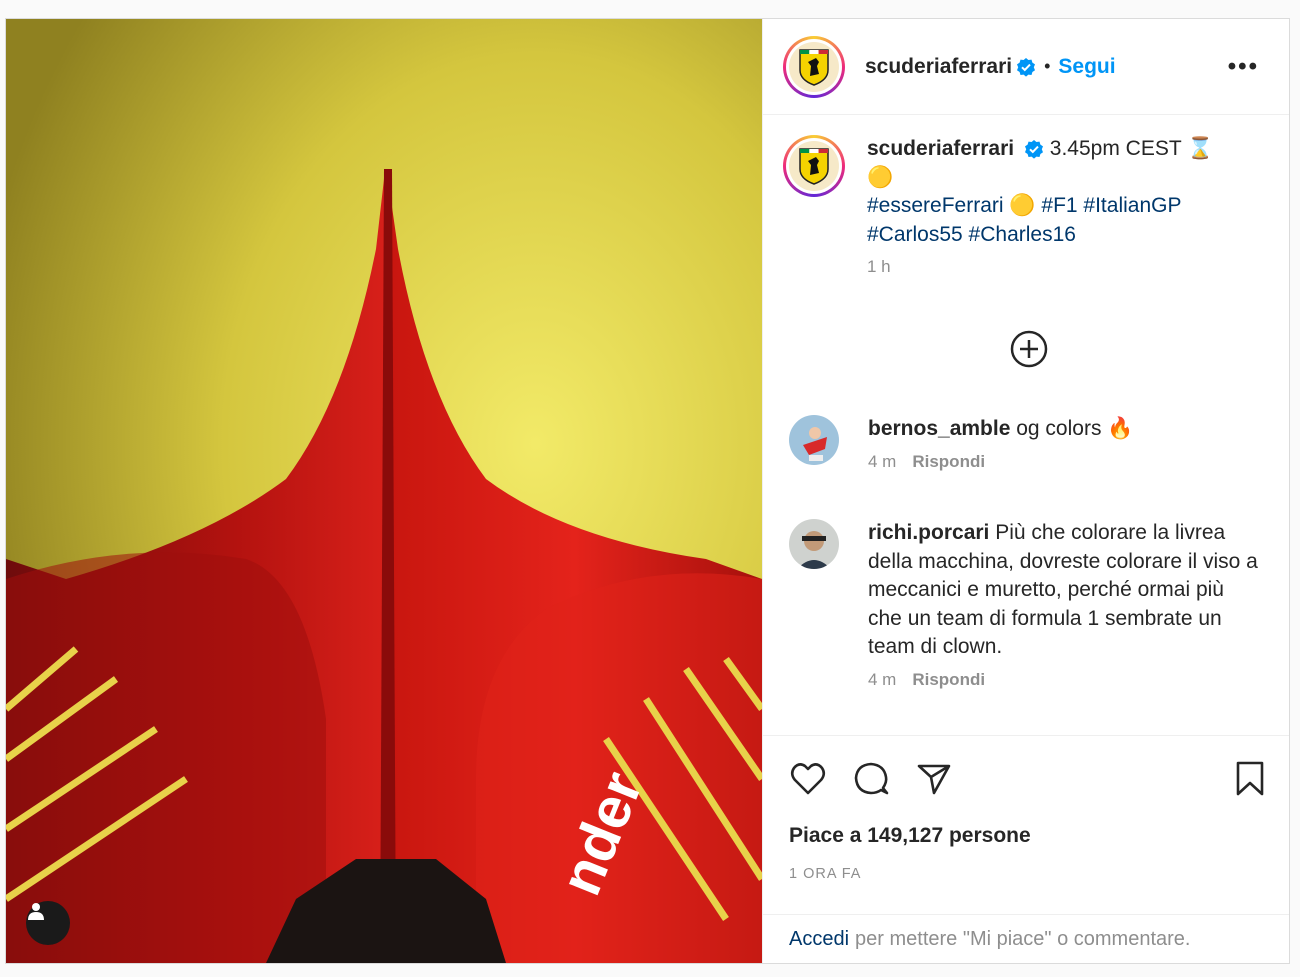  What do you see at coordinates (1243, 67) in the screenshot?
I see `more-options-icon: •••` at bounding box center [1243, 67].